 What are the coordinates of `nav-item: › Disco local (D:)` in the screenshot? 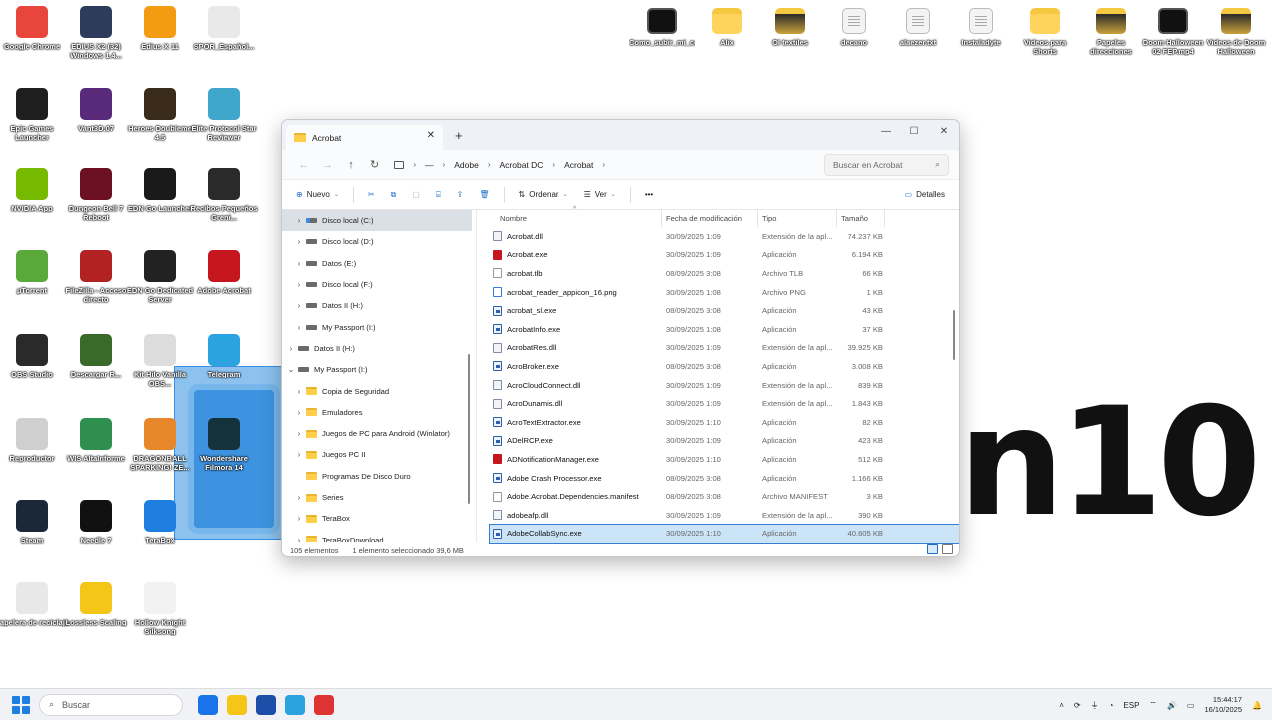 It's located at (377, 241).